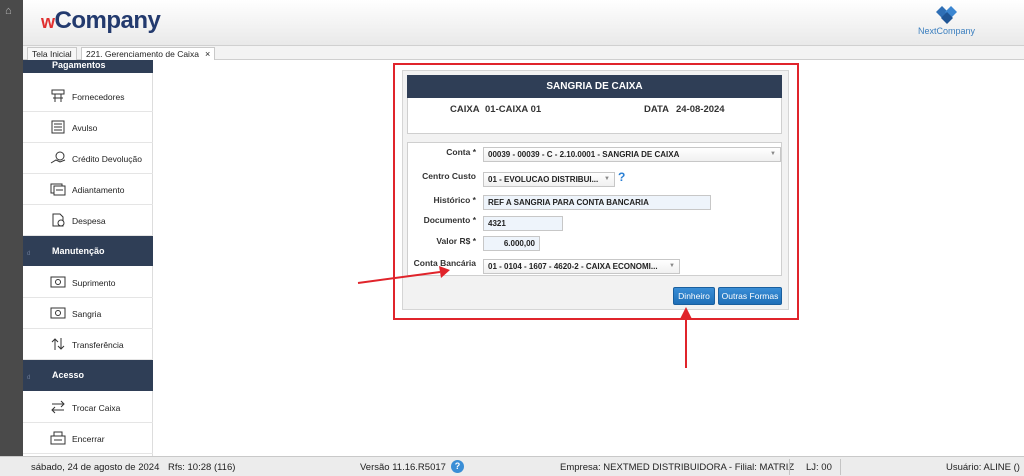 This screenshot has height=476, width=1024. I want to click on outras-formas-button: Outras Formas, so click(750, 296).